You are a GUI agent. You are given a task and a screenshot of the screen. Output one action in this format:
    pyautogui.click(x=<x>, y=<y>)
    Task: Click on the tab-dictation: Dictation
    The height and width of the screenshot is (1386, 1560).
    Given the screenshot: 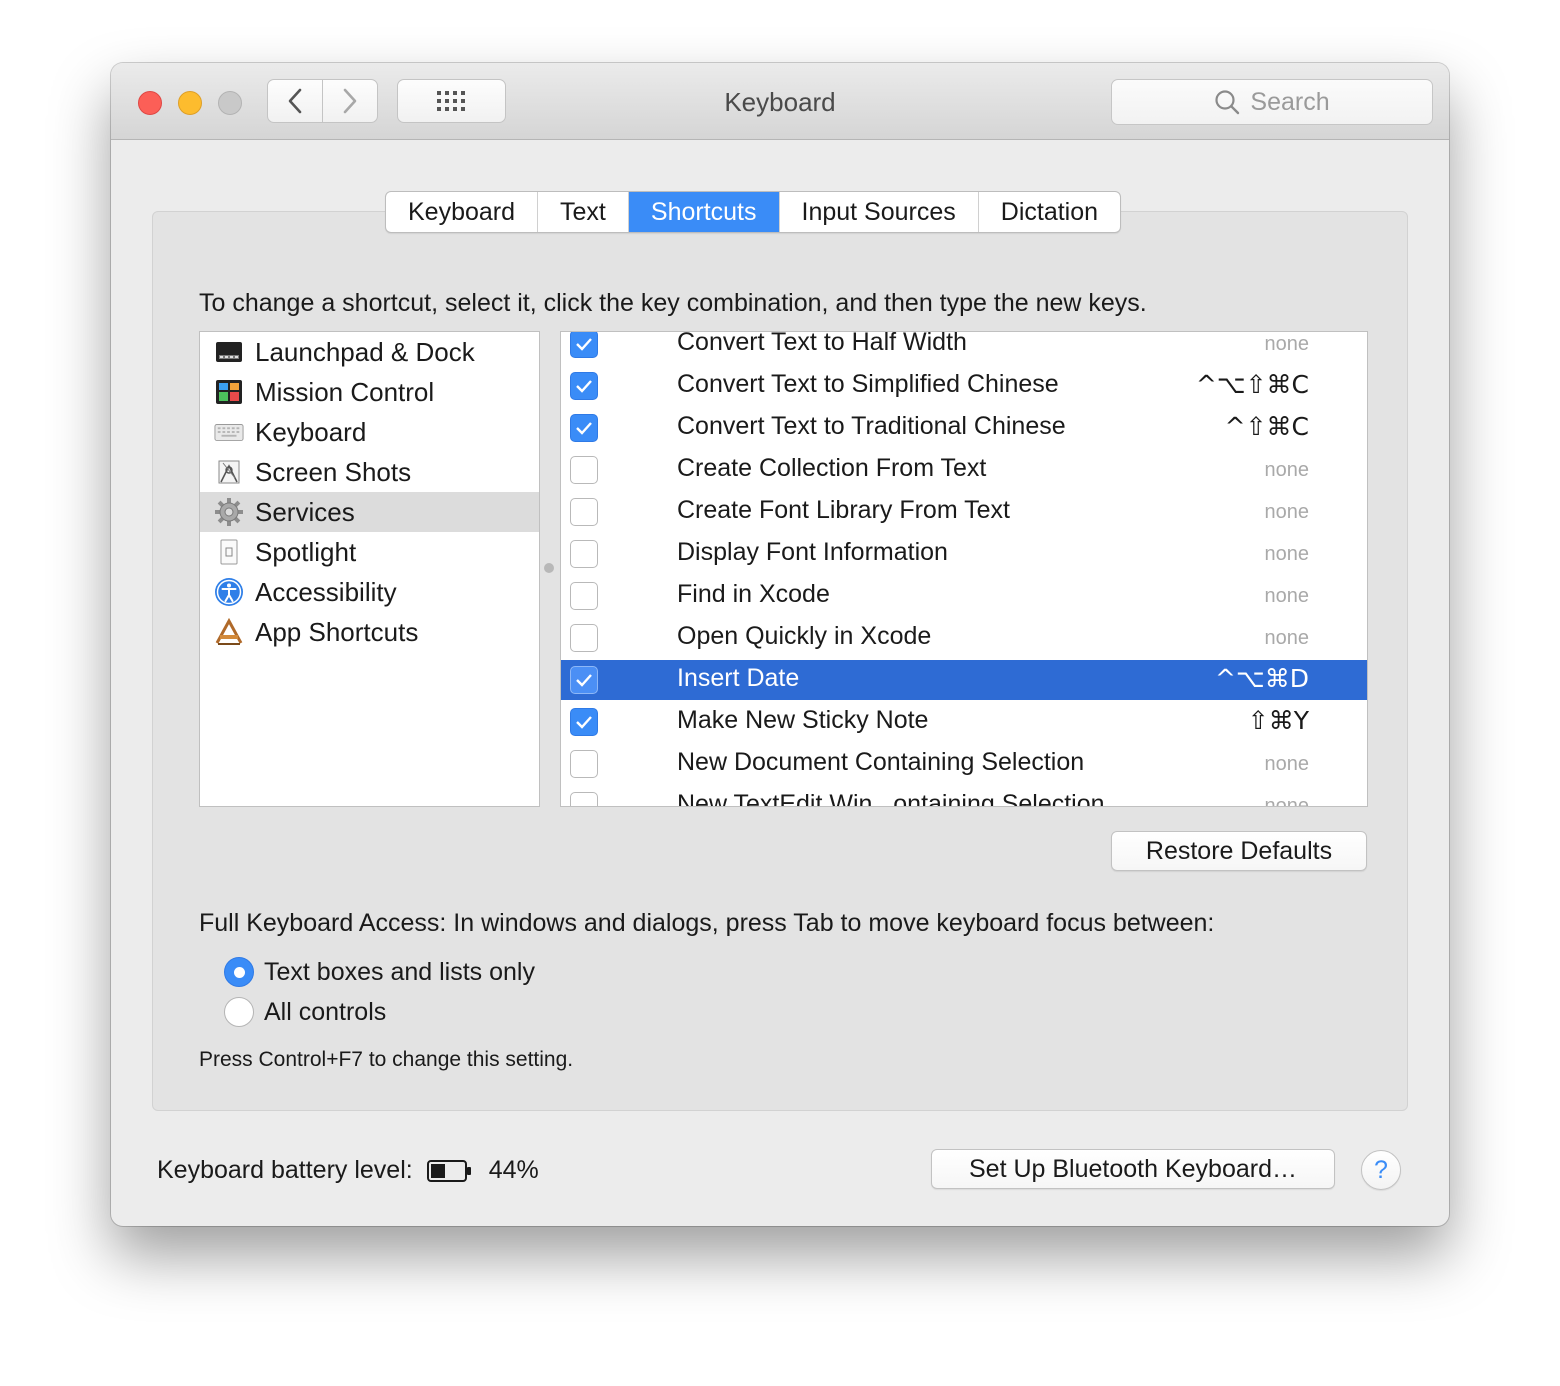 What is the action you would take?
    pyautogui.click(x=1049, y=212)
    